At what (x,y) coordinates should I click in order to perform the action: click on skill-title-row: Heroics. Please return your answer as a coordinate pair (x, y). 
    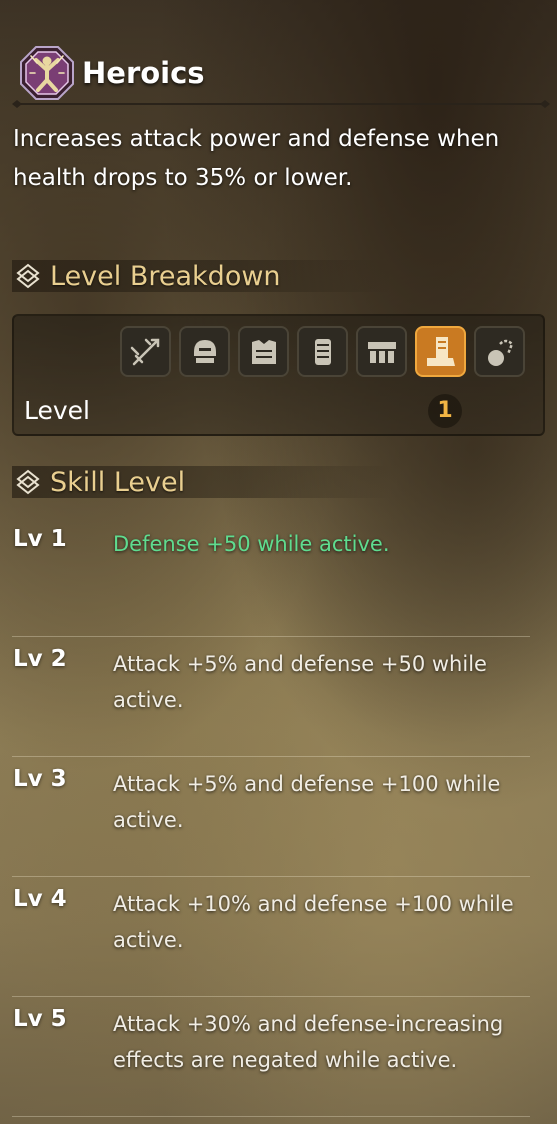
    Looking at the image, I should click on (111, 73).